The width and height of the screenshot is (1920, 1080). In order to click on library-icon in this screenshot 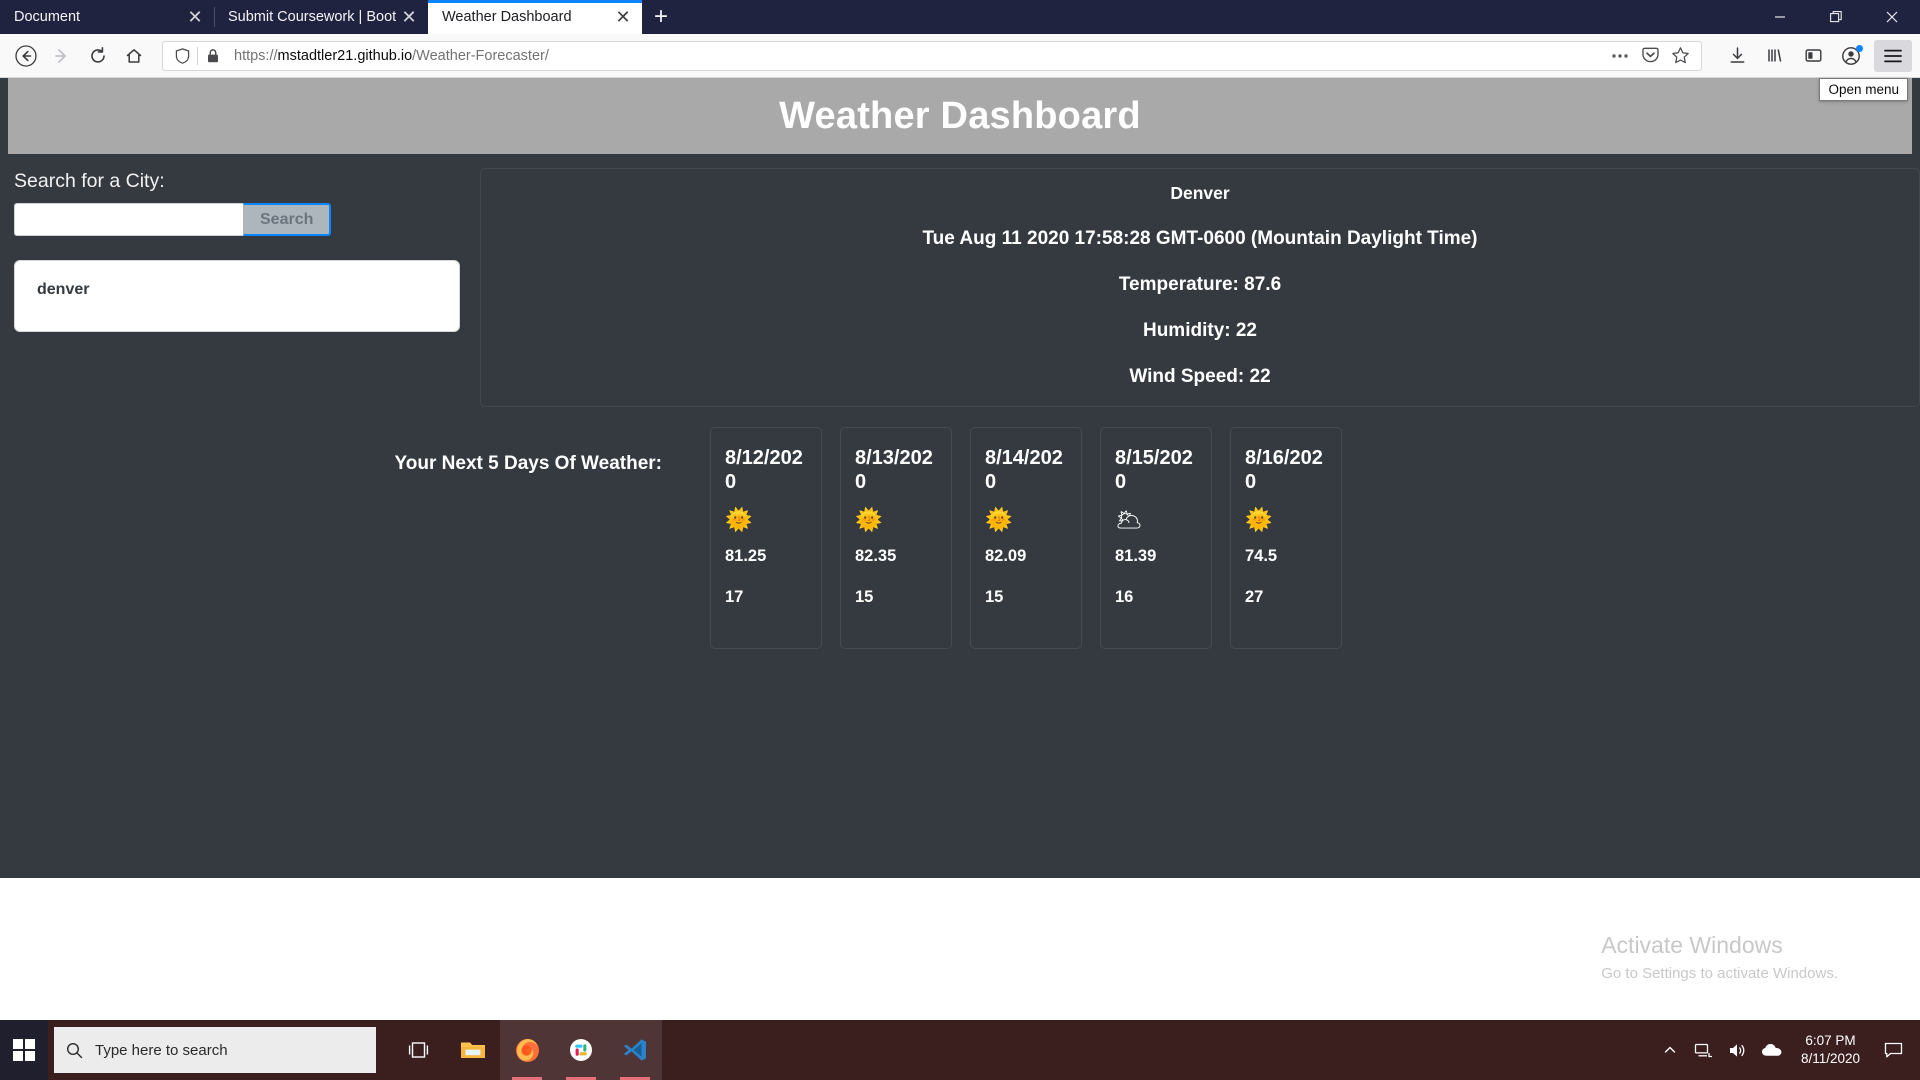, I will do `click(1775, 56)`.